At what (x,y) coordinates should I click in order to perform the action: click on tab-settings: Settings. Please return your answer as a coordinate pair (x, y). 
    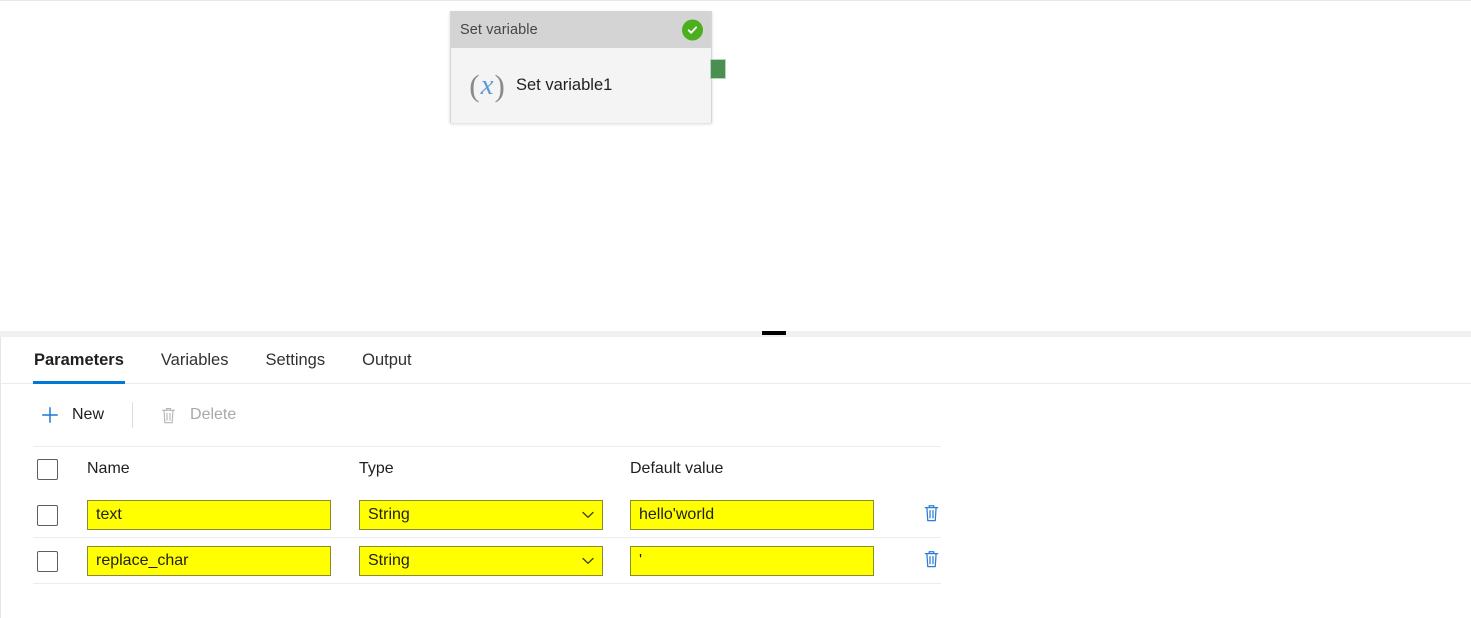
    Looking at the image, I should click on (295, 360).